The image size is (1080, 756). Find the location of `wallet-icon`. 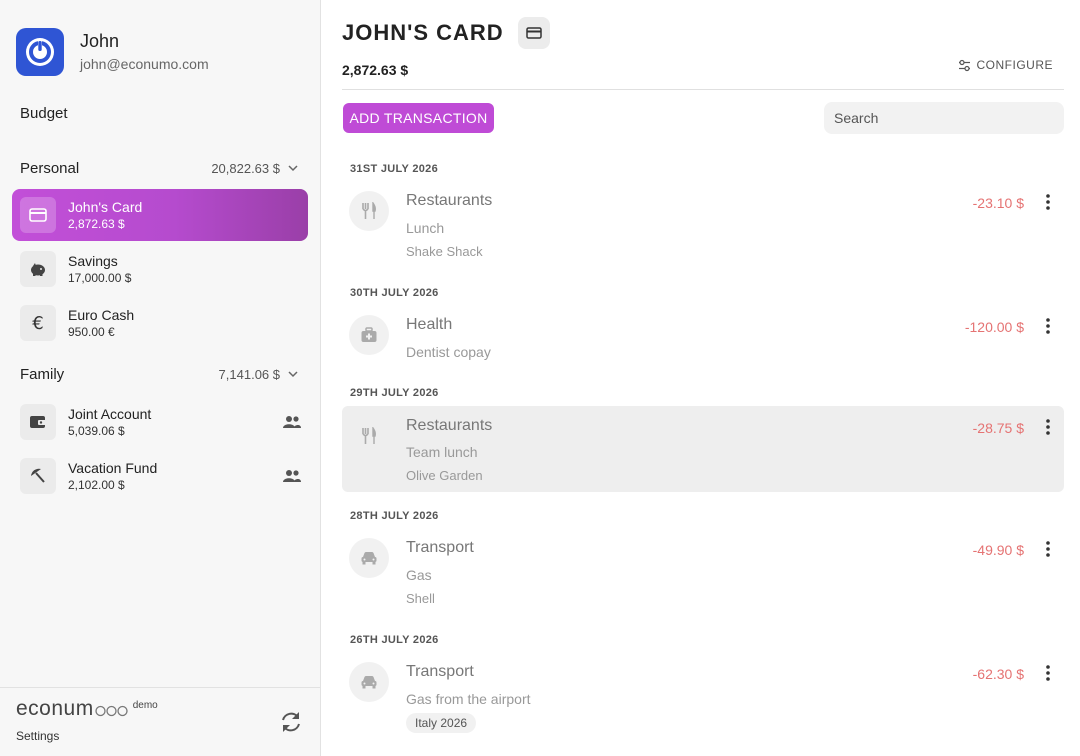

wallet-icon is located at coordinates (38, 422).